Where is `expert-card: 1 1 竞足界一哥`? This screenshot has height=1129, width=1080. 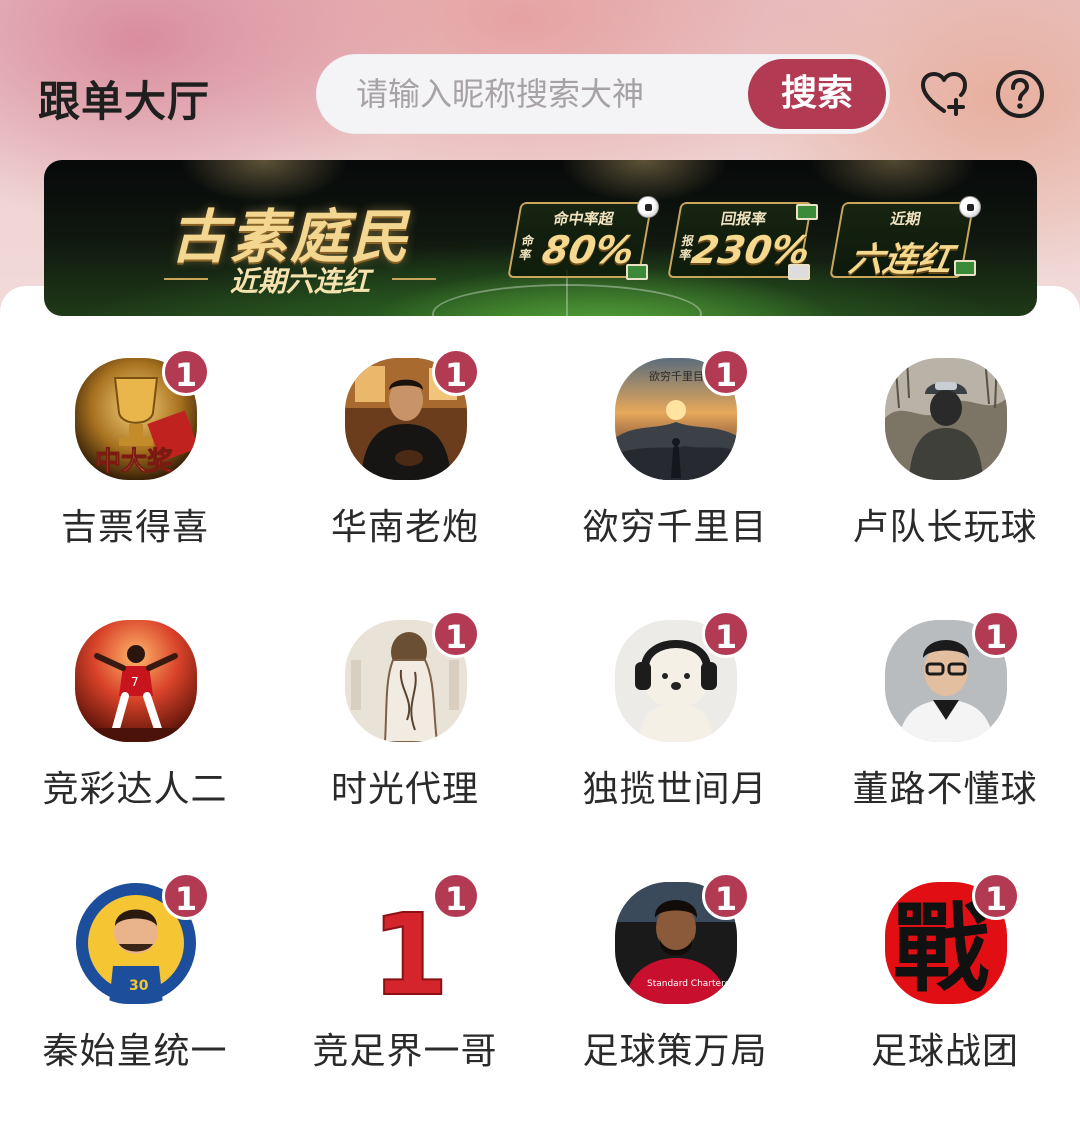 expert-card: 1 1 竞足界一哥 is located at coordinates (405, 999).